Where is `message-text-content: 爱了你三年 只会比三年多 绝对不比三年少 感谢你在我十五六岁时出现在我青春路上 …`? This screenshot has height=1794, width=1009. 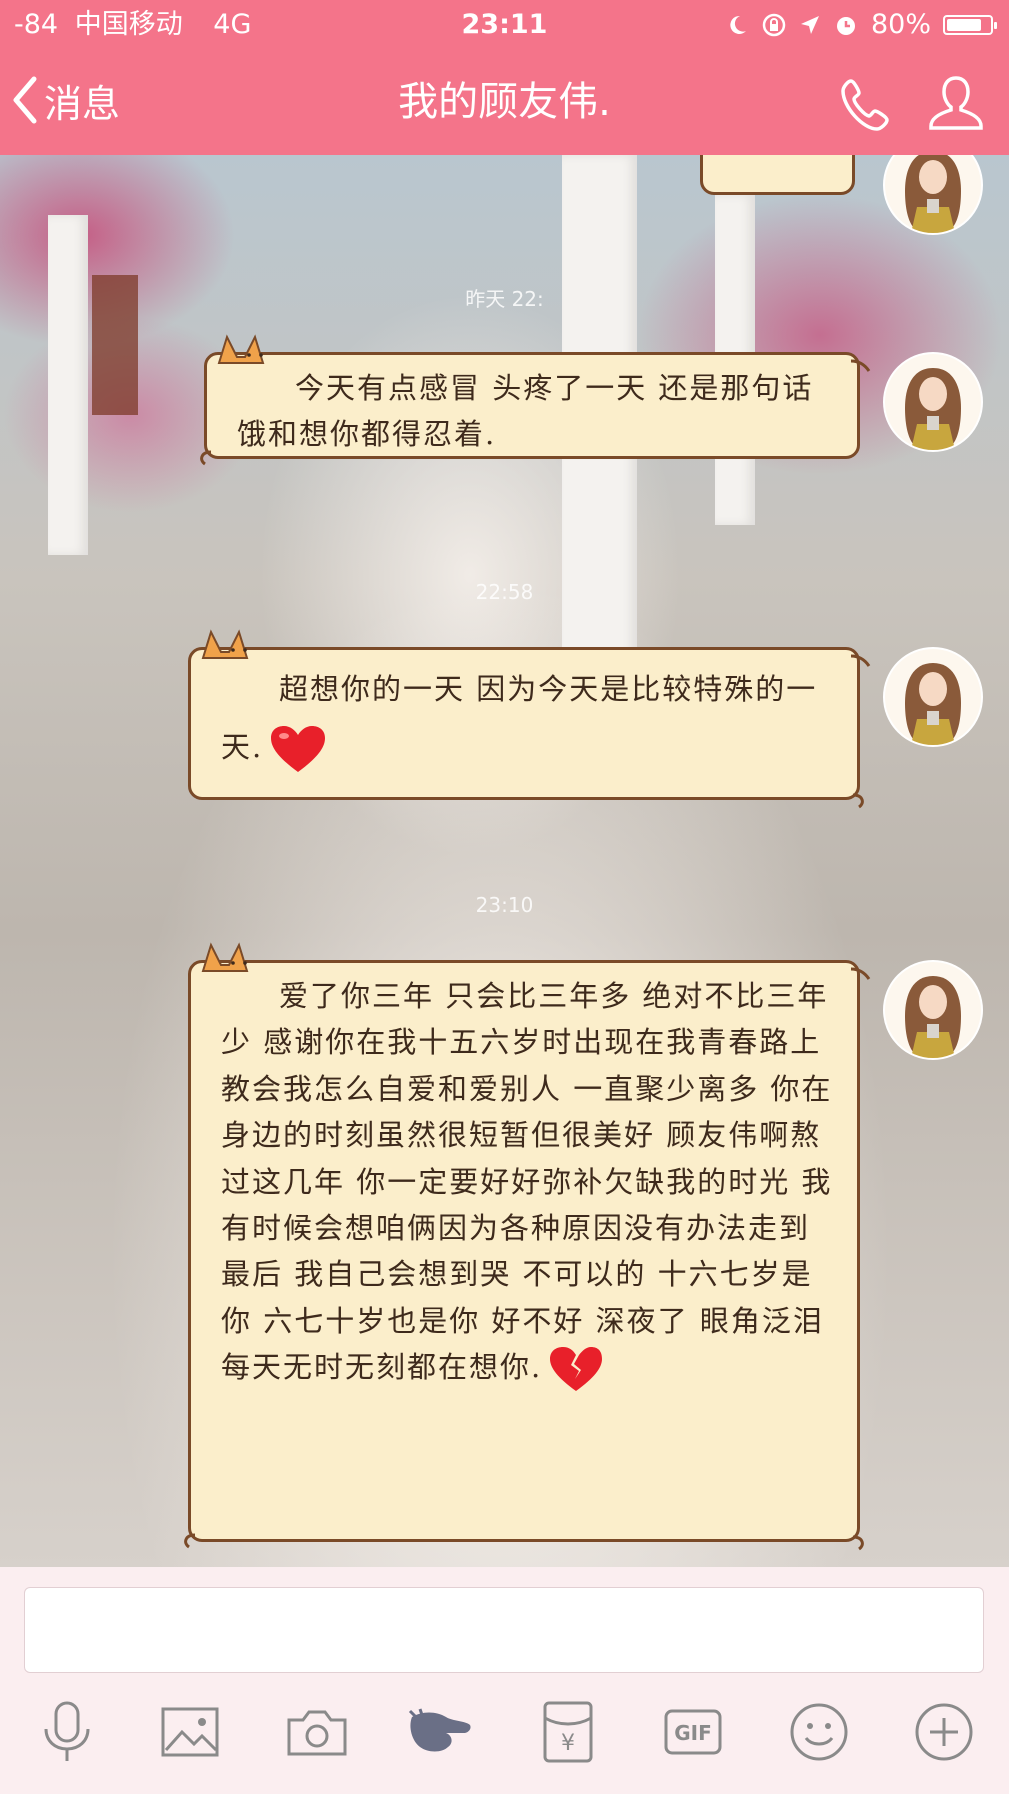
message-text-content: 爱了你三年 只会比三年多 绝对不比三年少 感谢你在我十五六岁时出现在我青春路上 … is located at coordinates (527, 1182).